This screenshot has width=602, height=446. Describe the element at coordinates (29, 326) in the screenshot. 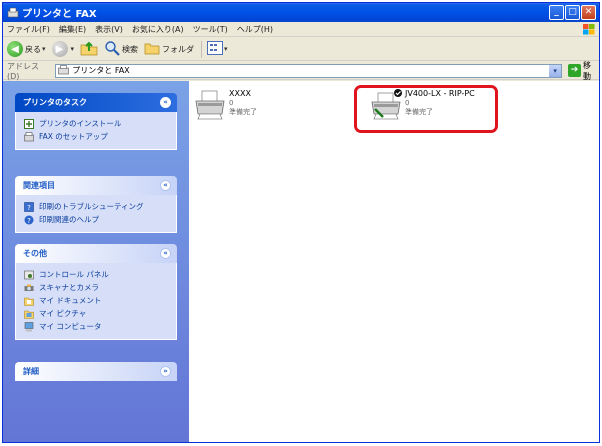

I see `my-computer-icon` at that location.